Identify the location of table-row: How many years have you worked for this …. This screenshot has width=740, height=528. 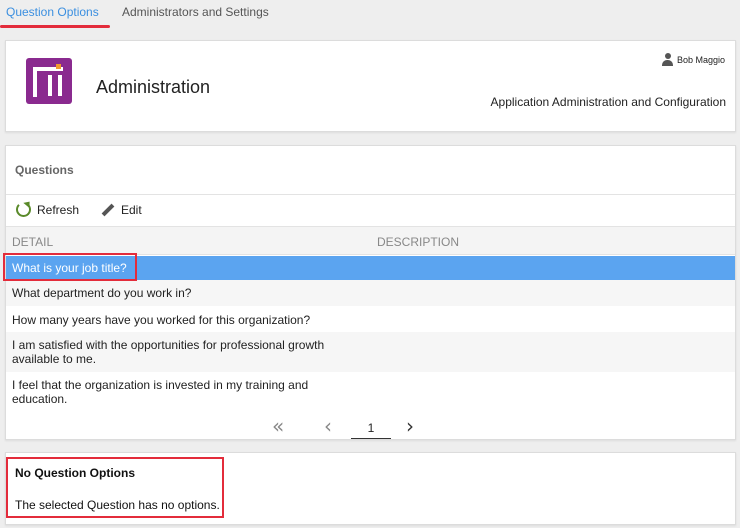
(370, 319).